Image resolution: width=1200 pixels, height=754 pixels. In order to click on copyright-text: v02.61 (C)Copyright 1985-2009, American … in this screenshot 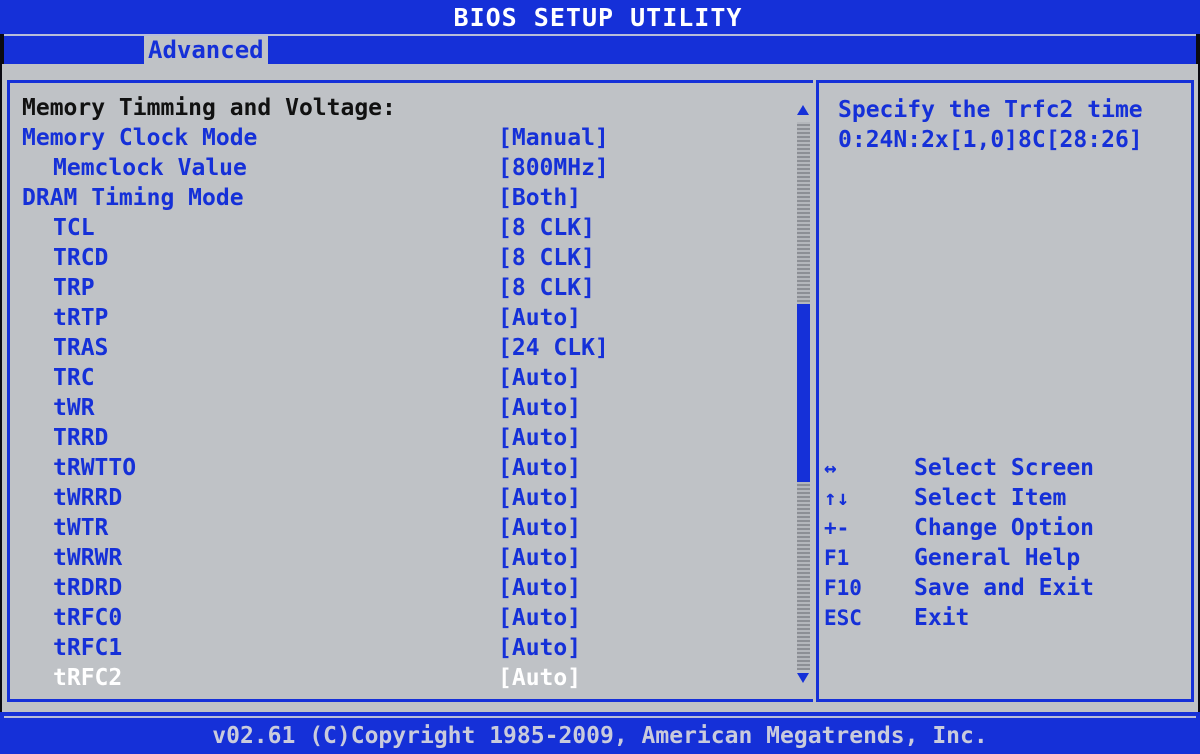, I will do `click(600, 736)`.